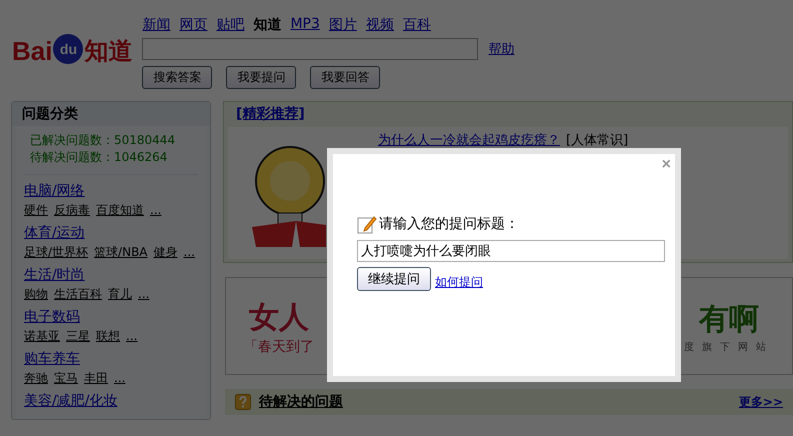  I want to click on subcategory-link: 三星, so click(78, 336).